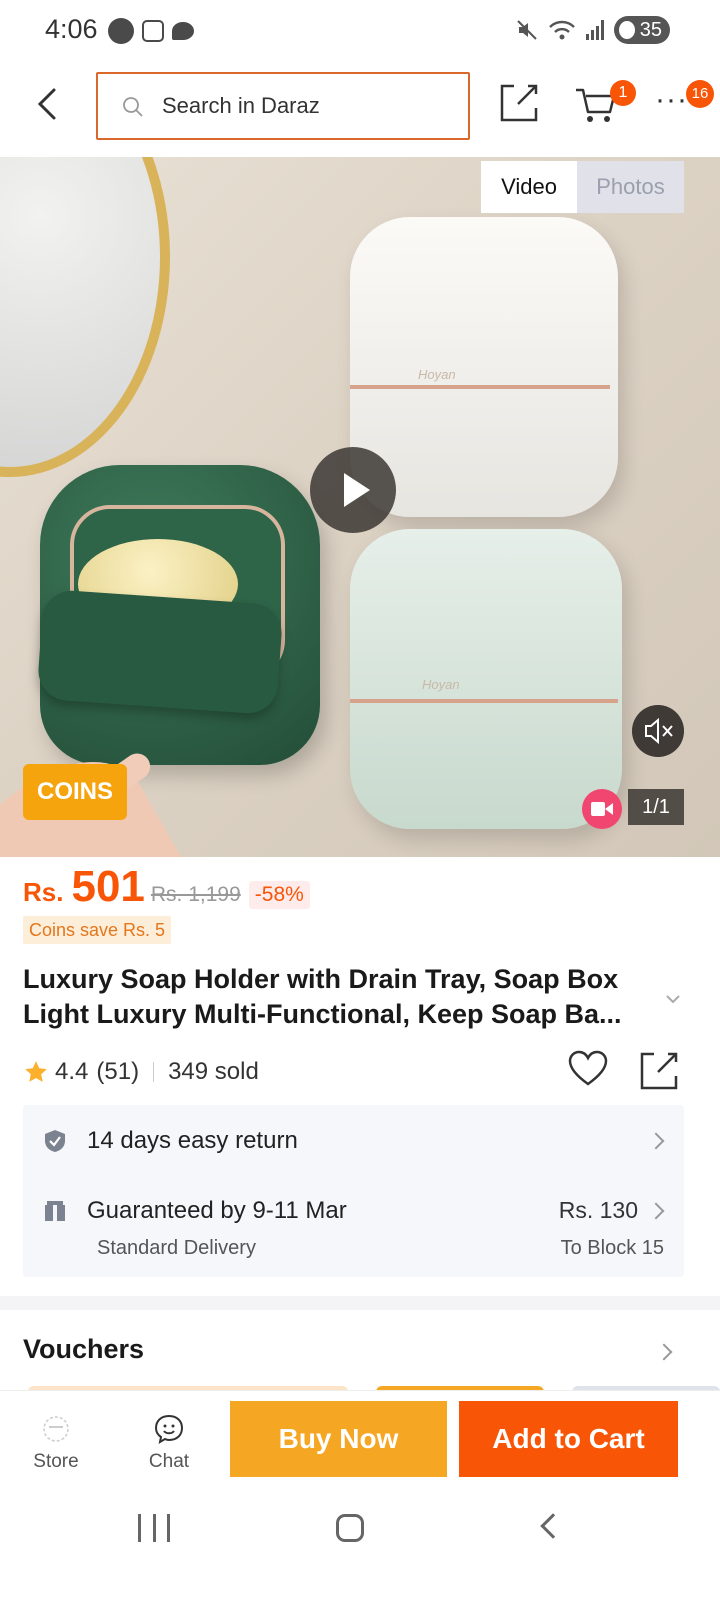  I want to click on delivery-fee: Rs. 130, so click(598, 1210).